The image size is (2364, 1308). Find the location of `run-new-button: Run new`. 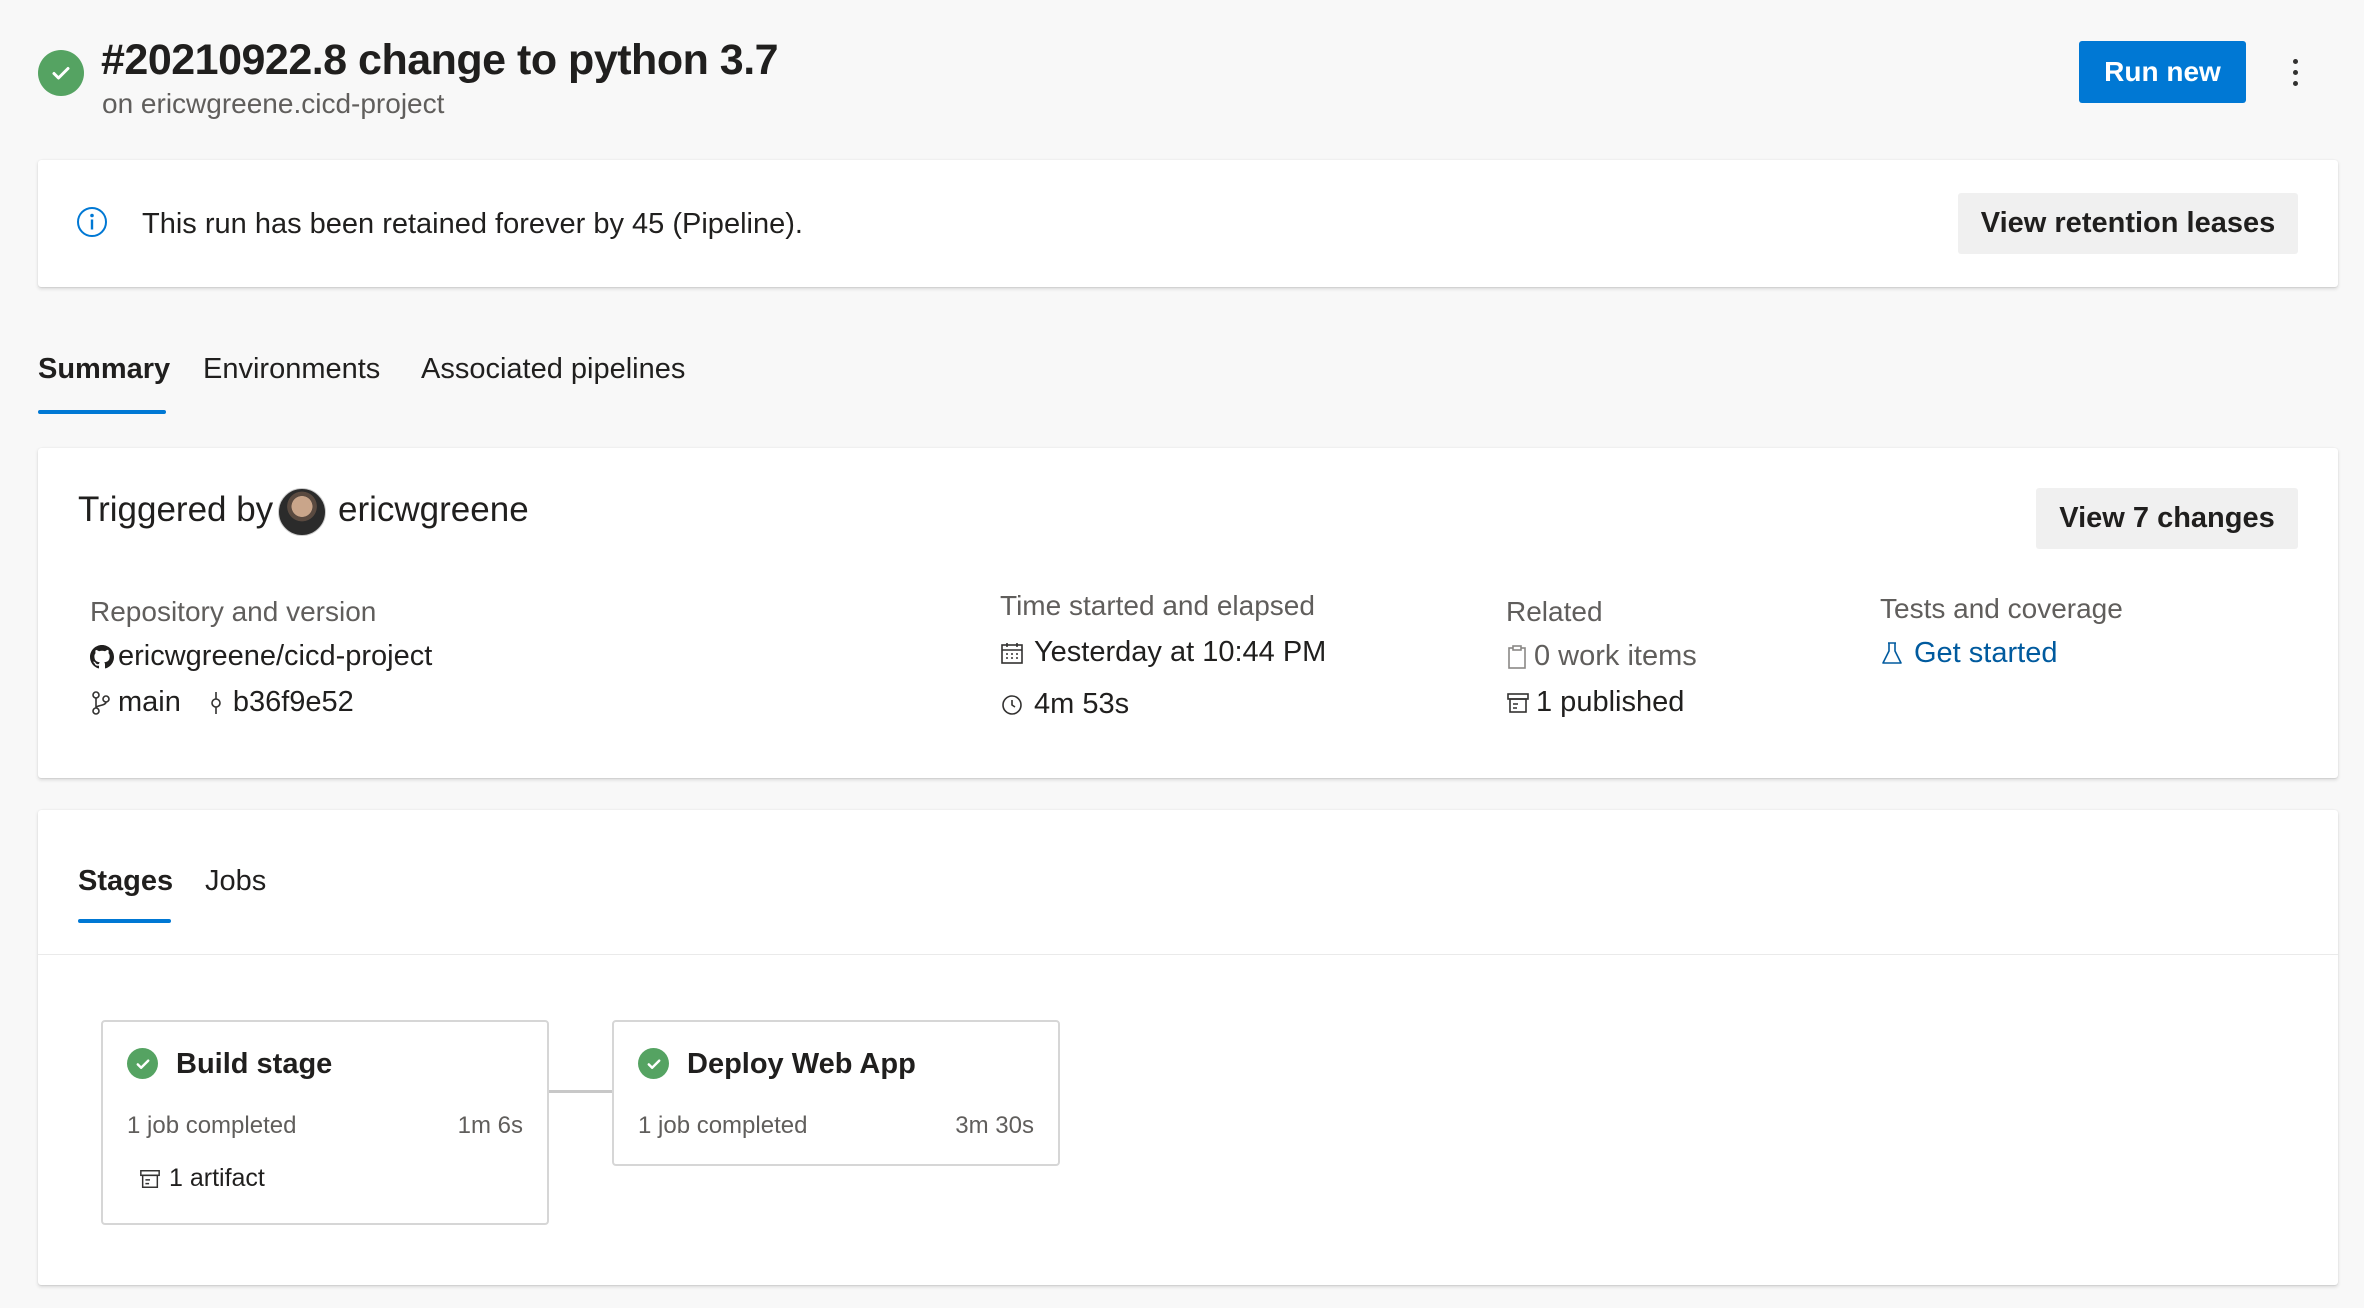

run-new-button: Run new is located at coordinates (2162, 72).